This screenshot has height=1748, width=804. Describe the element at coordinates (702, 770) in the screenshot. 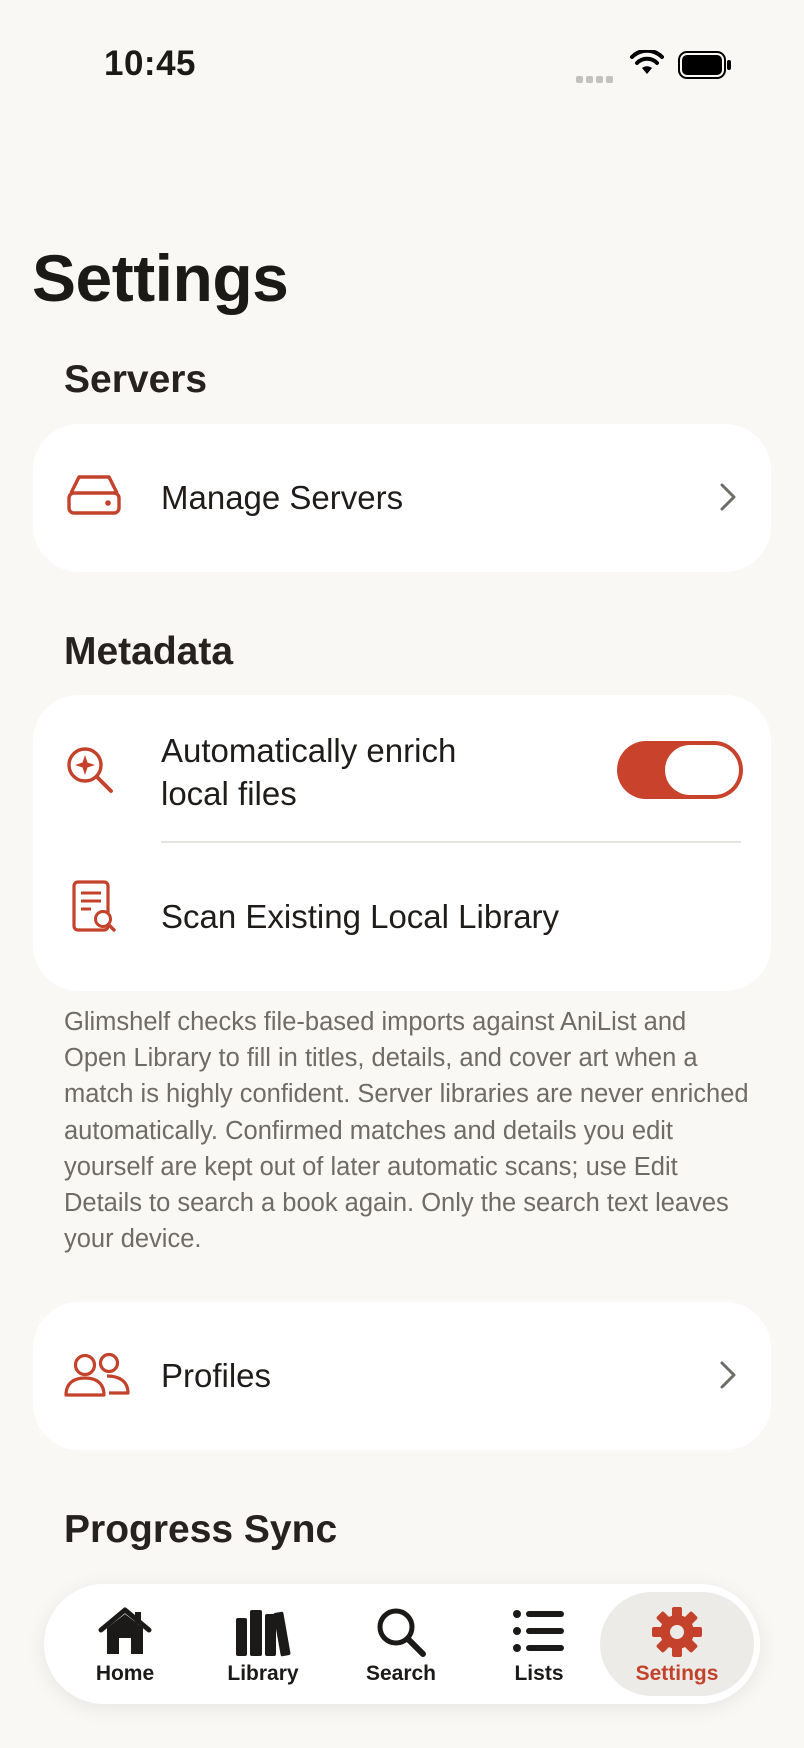

I see `toggle-knob` at that location.